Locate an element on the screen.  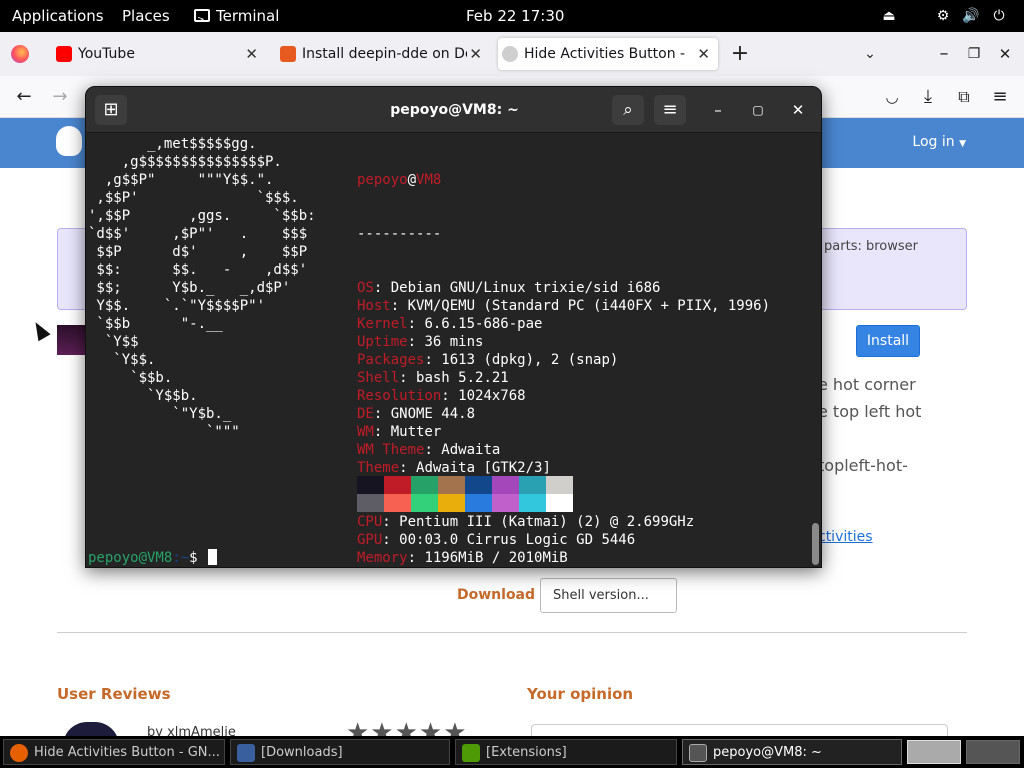
info-line: DE: GNOME 44.8 is located at coordinates (416, 414).